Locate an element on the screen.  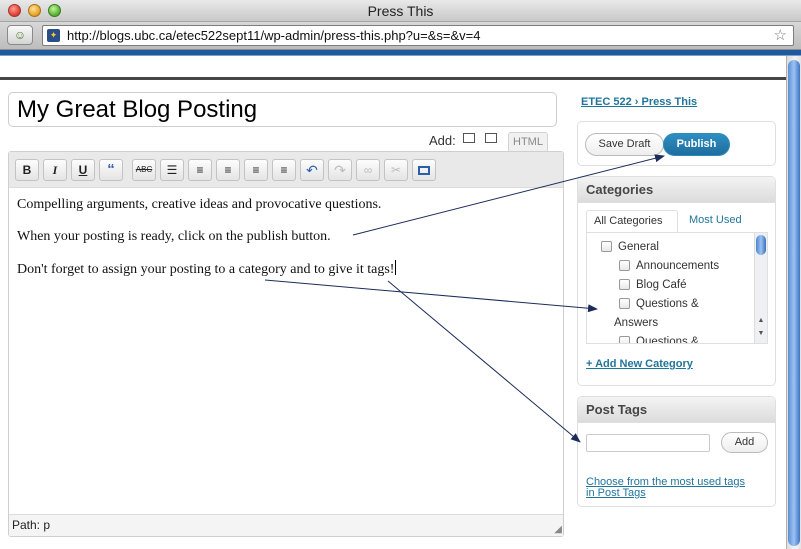
link-icon: ∞ is located at coordinates (368, 170).